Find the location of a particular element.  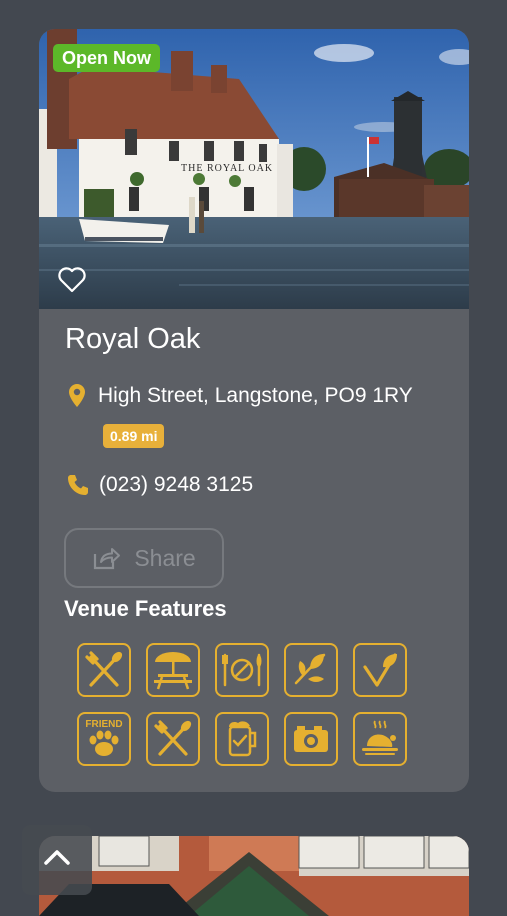

feature-roast-dinner is located at coordinates (380, 739).